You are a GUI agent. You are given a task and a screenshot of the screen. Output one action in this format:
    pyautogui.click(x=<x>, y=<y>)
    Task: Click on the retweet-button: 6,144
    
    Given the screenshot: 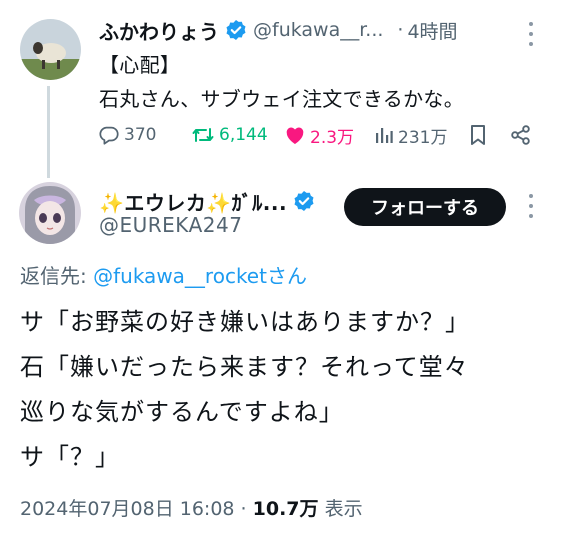 What is the action you would take?
    pyautogui.click(x=229, y=135)
    